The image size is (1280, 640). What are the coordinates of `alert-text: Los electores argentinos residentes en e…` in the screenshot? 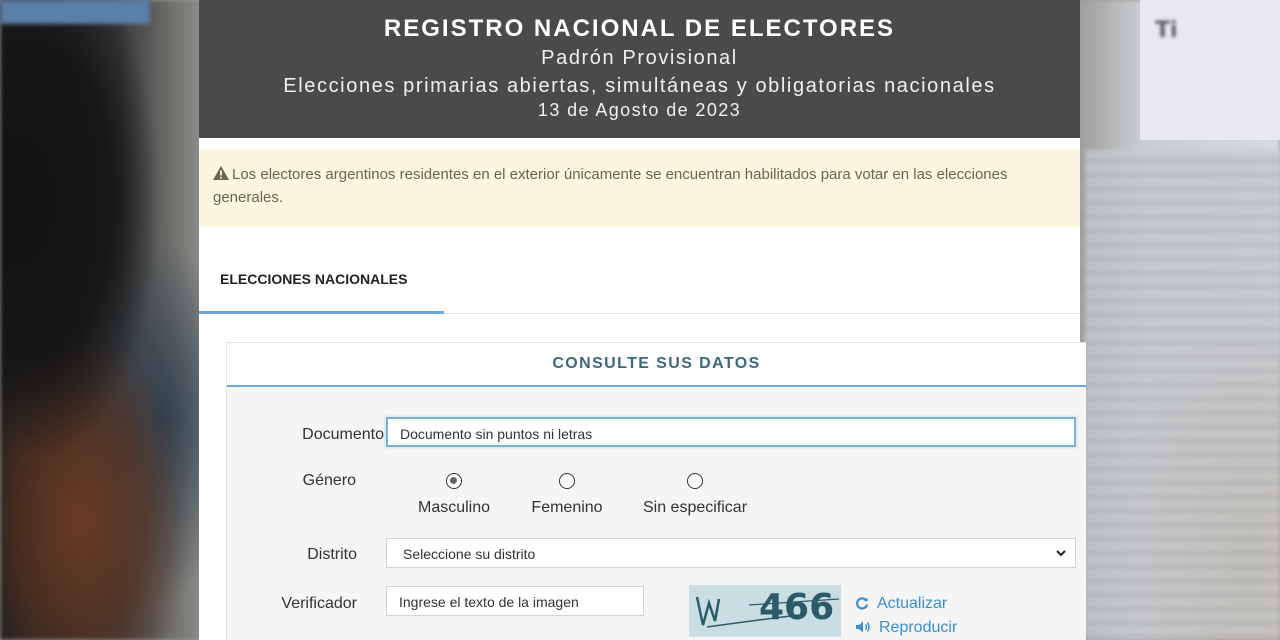 It's located at (610, 186).